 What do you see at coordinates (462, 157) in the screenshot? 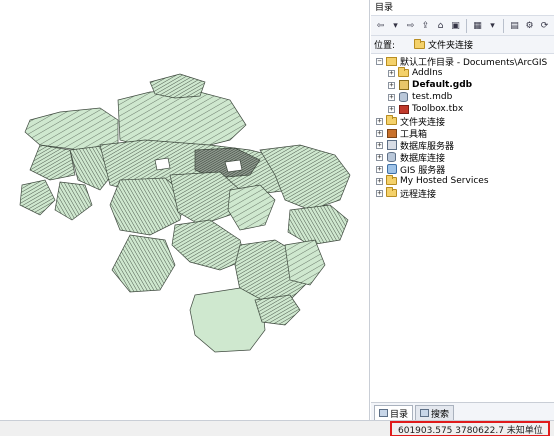
I see `tree-item-dbconn: + 数据库连接` at bounding box center [462, 157].